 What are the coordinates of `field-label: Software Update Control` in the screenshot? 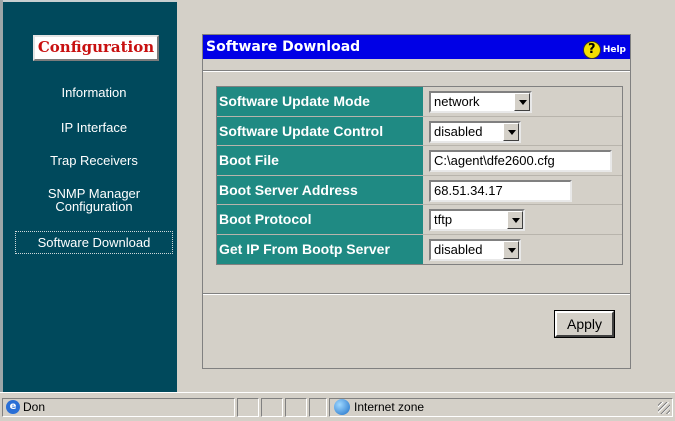 It's located at (321, 130).